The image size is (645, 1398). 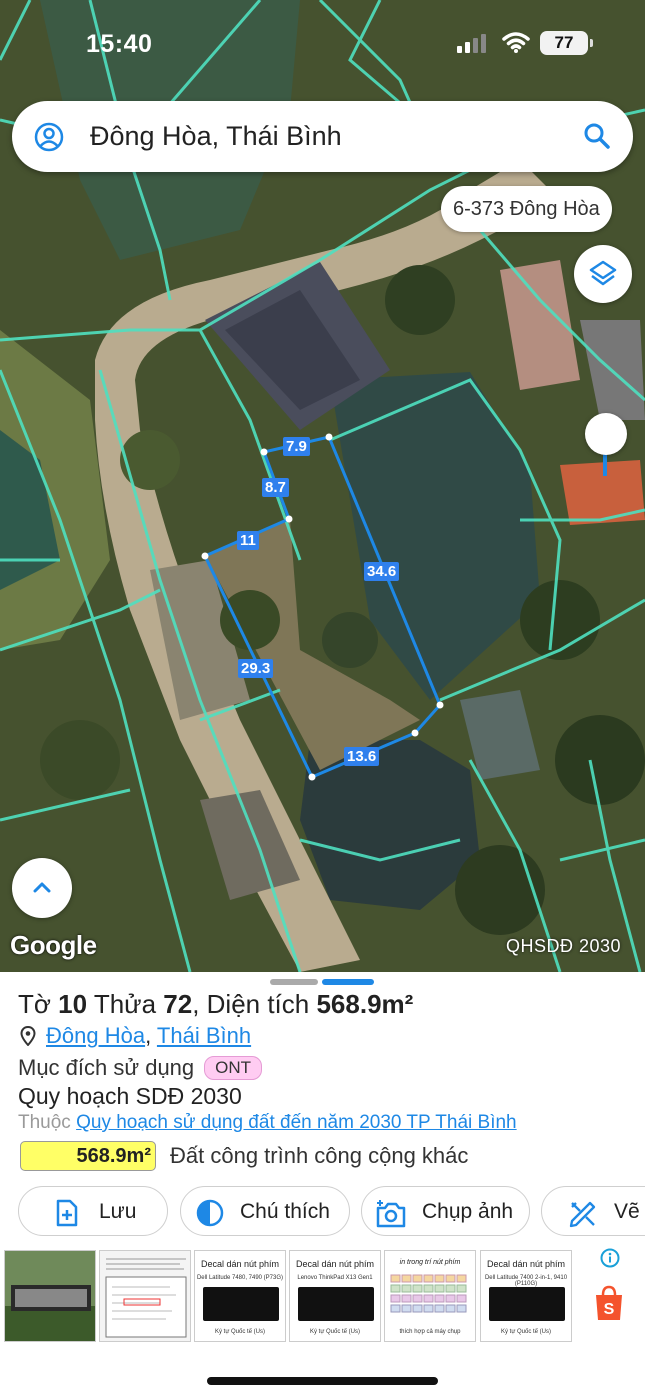 I want to click on search-bar: Đông Hòa, Thái Bình, so click(x=322, y=136).